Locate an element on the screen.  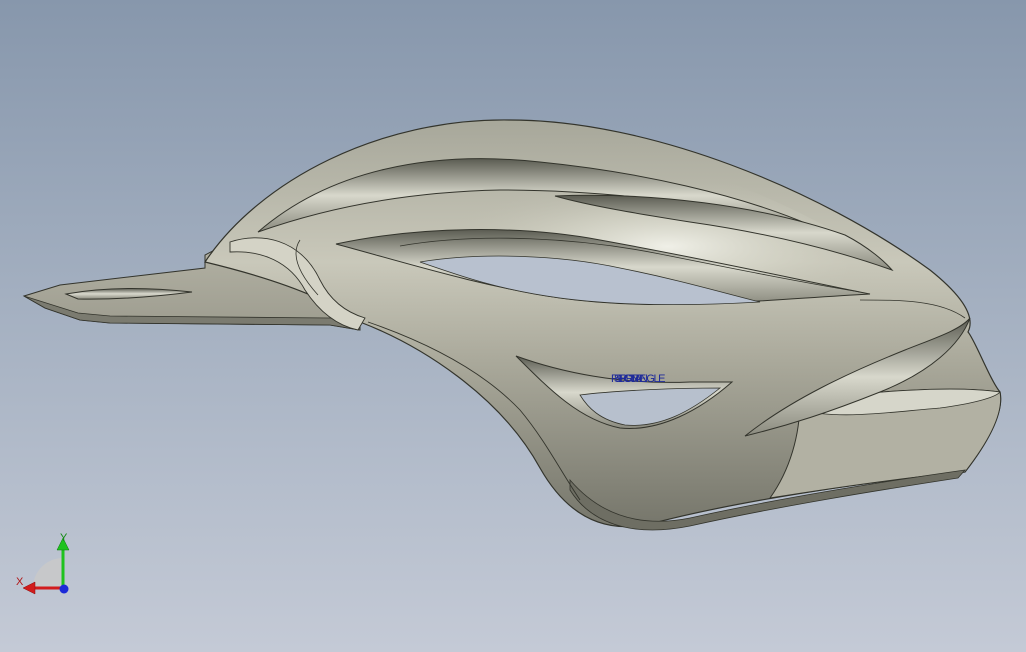
coordinate-triad: X Y is located at coordinates (45, 563).